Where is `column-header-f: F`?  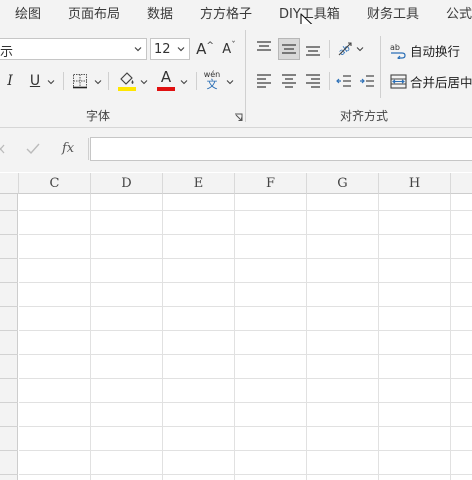 column-header-f: F is located at coordinates (271, 183).